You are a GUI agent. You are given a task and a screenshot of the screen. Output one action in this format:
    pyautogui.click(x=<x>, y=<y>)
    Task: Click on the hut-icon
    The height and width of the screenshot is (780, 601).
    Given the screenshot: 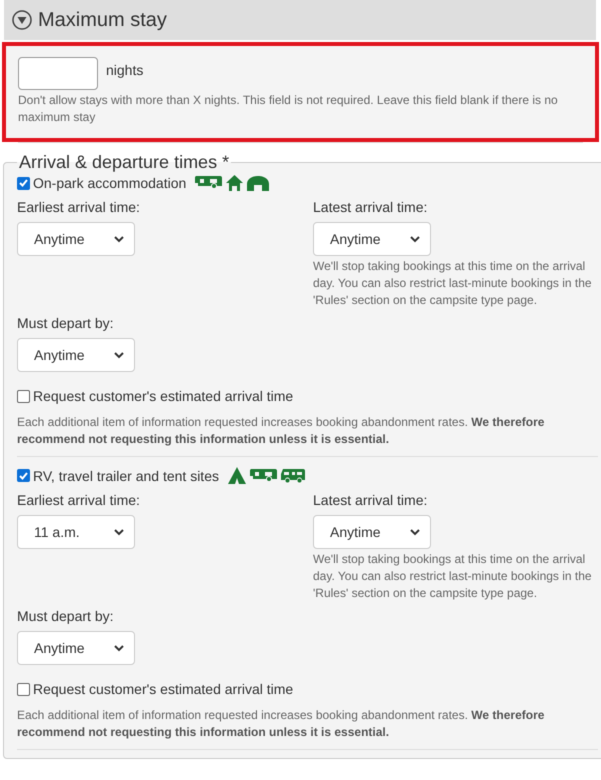 What is the action you would take?
    pyautogui.click(x=258, y=183)
    